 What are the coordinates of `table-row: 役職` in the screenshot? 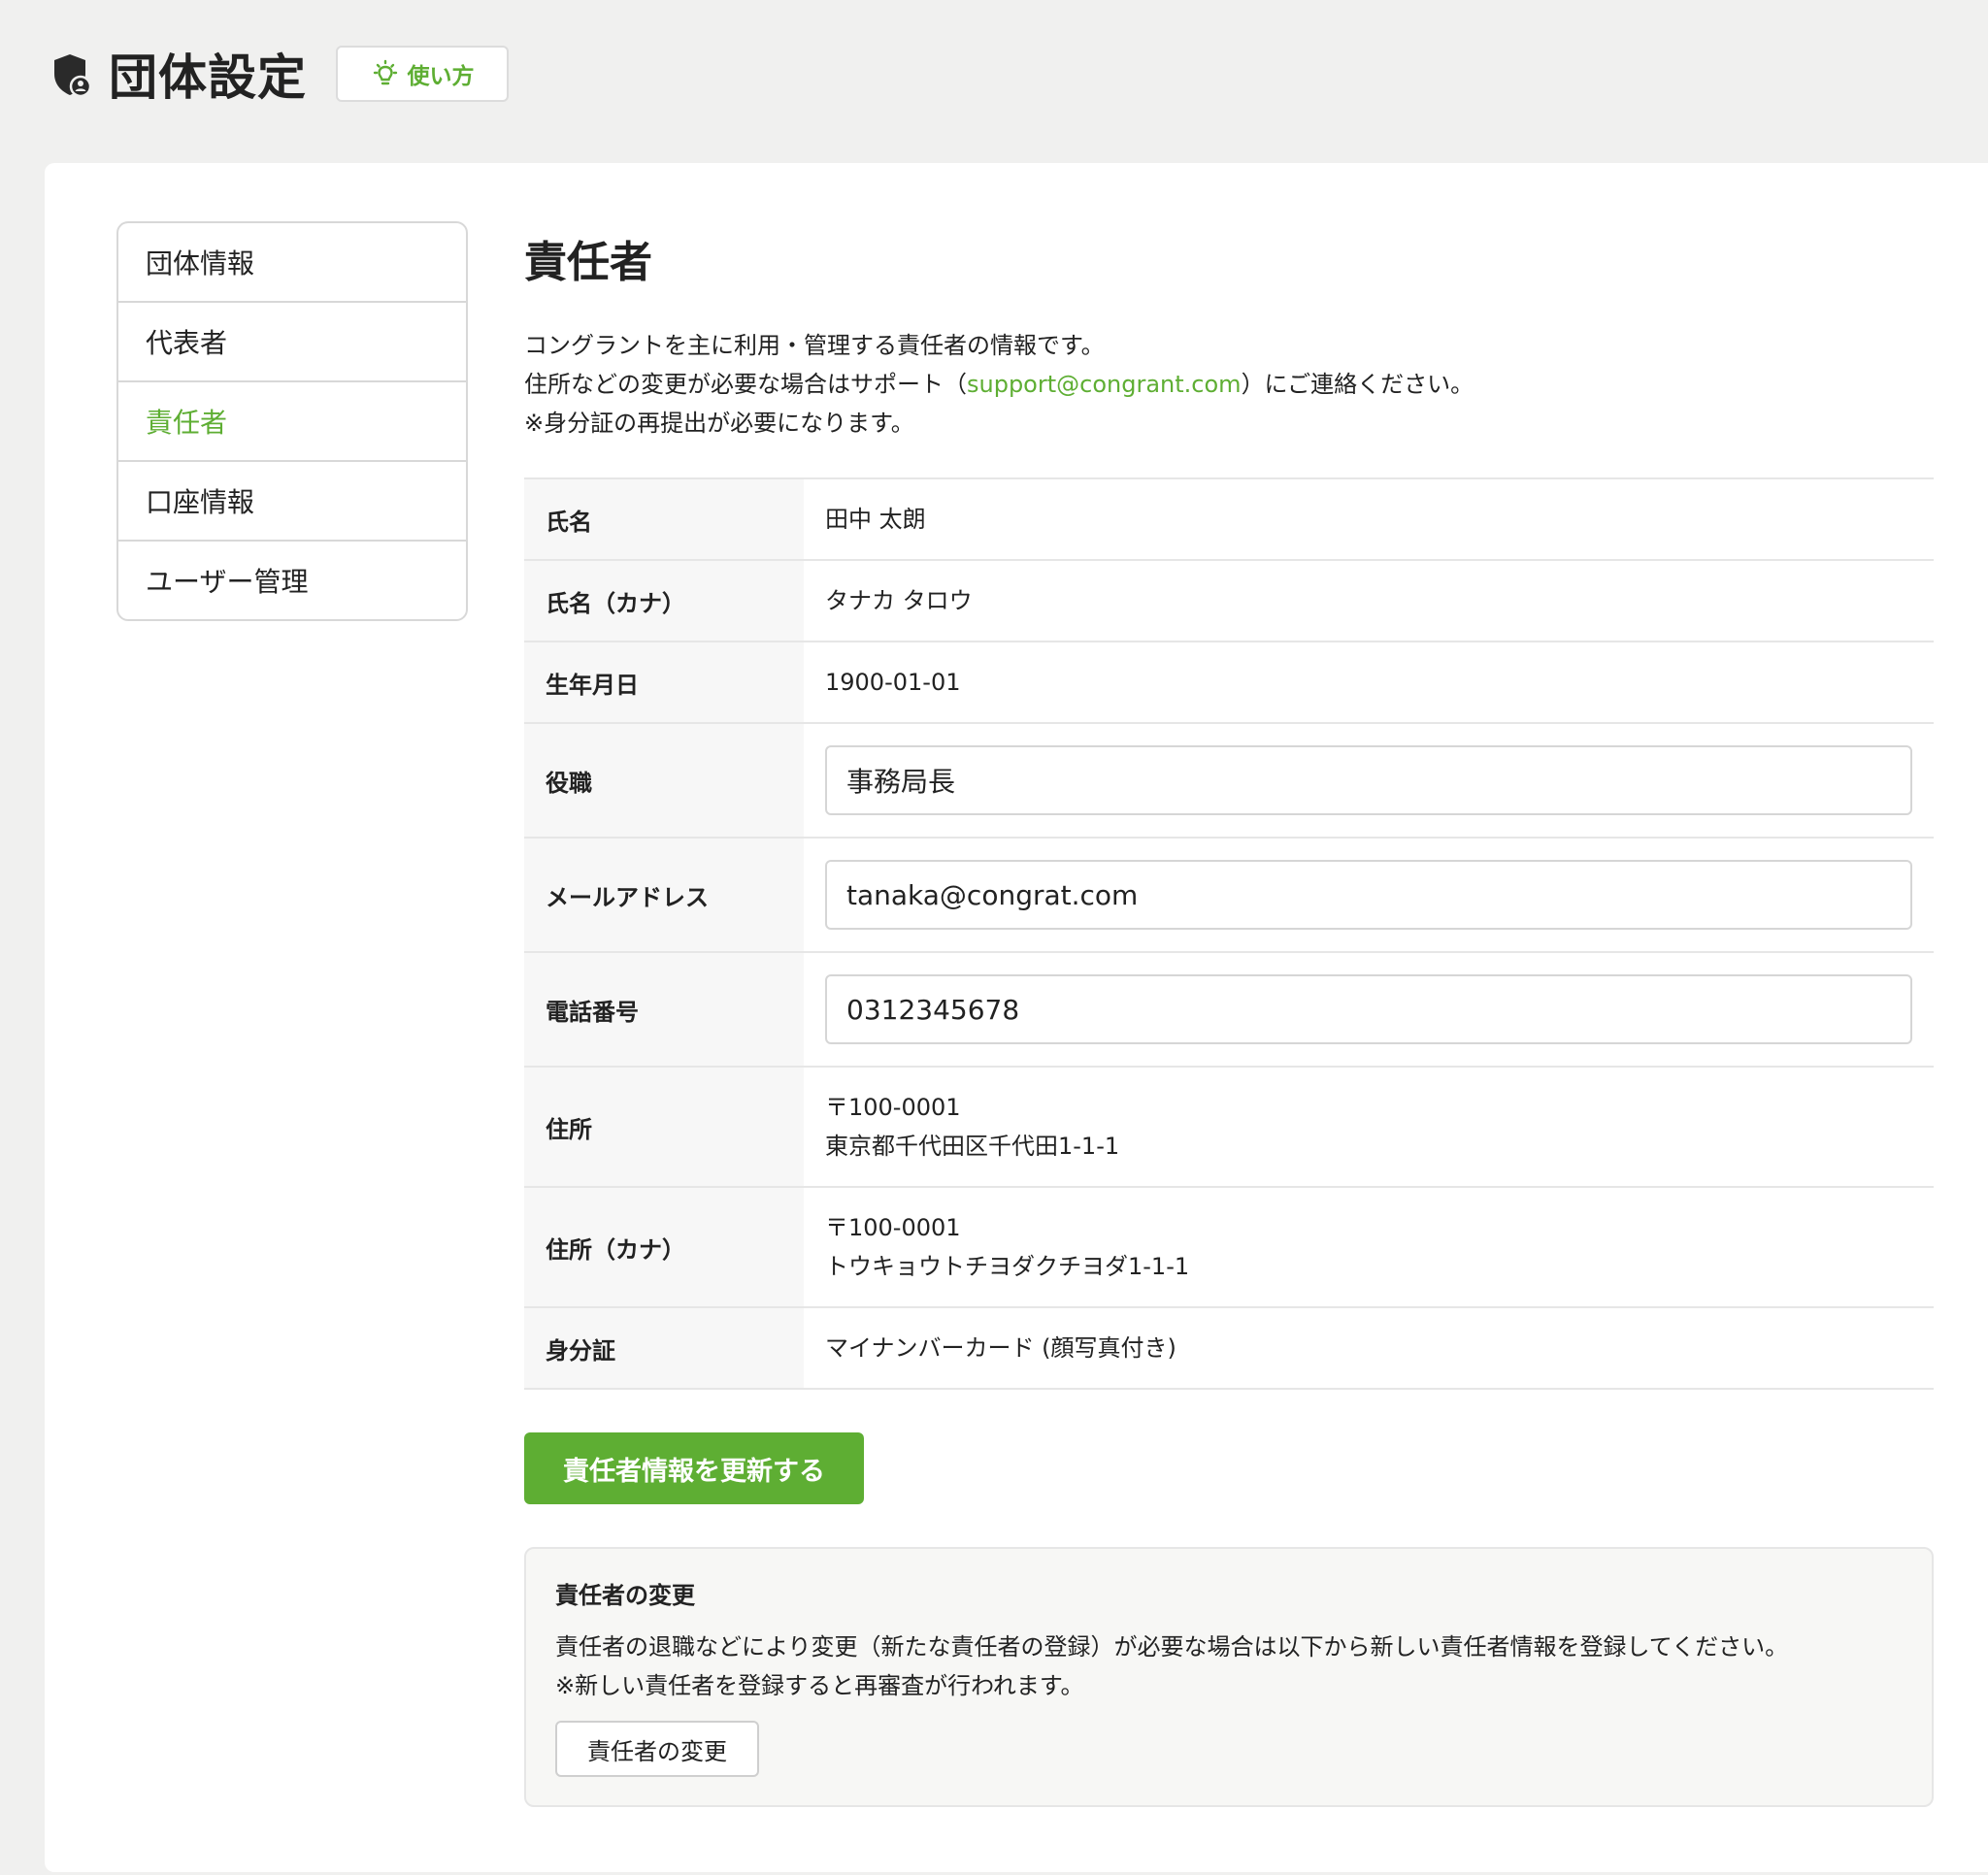 It's located at (1229, 781).